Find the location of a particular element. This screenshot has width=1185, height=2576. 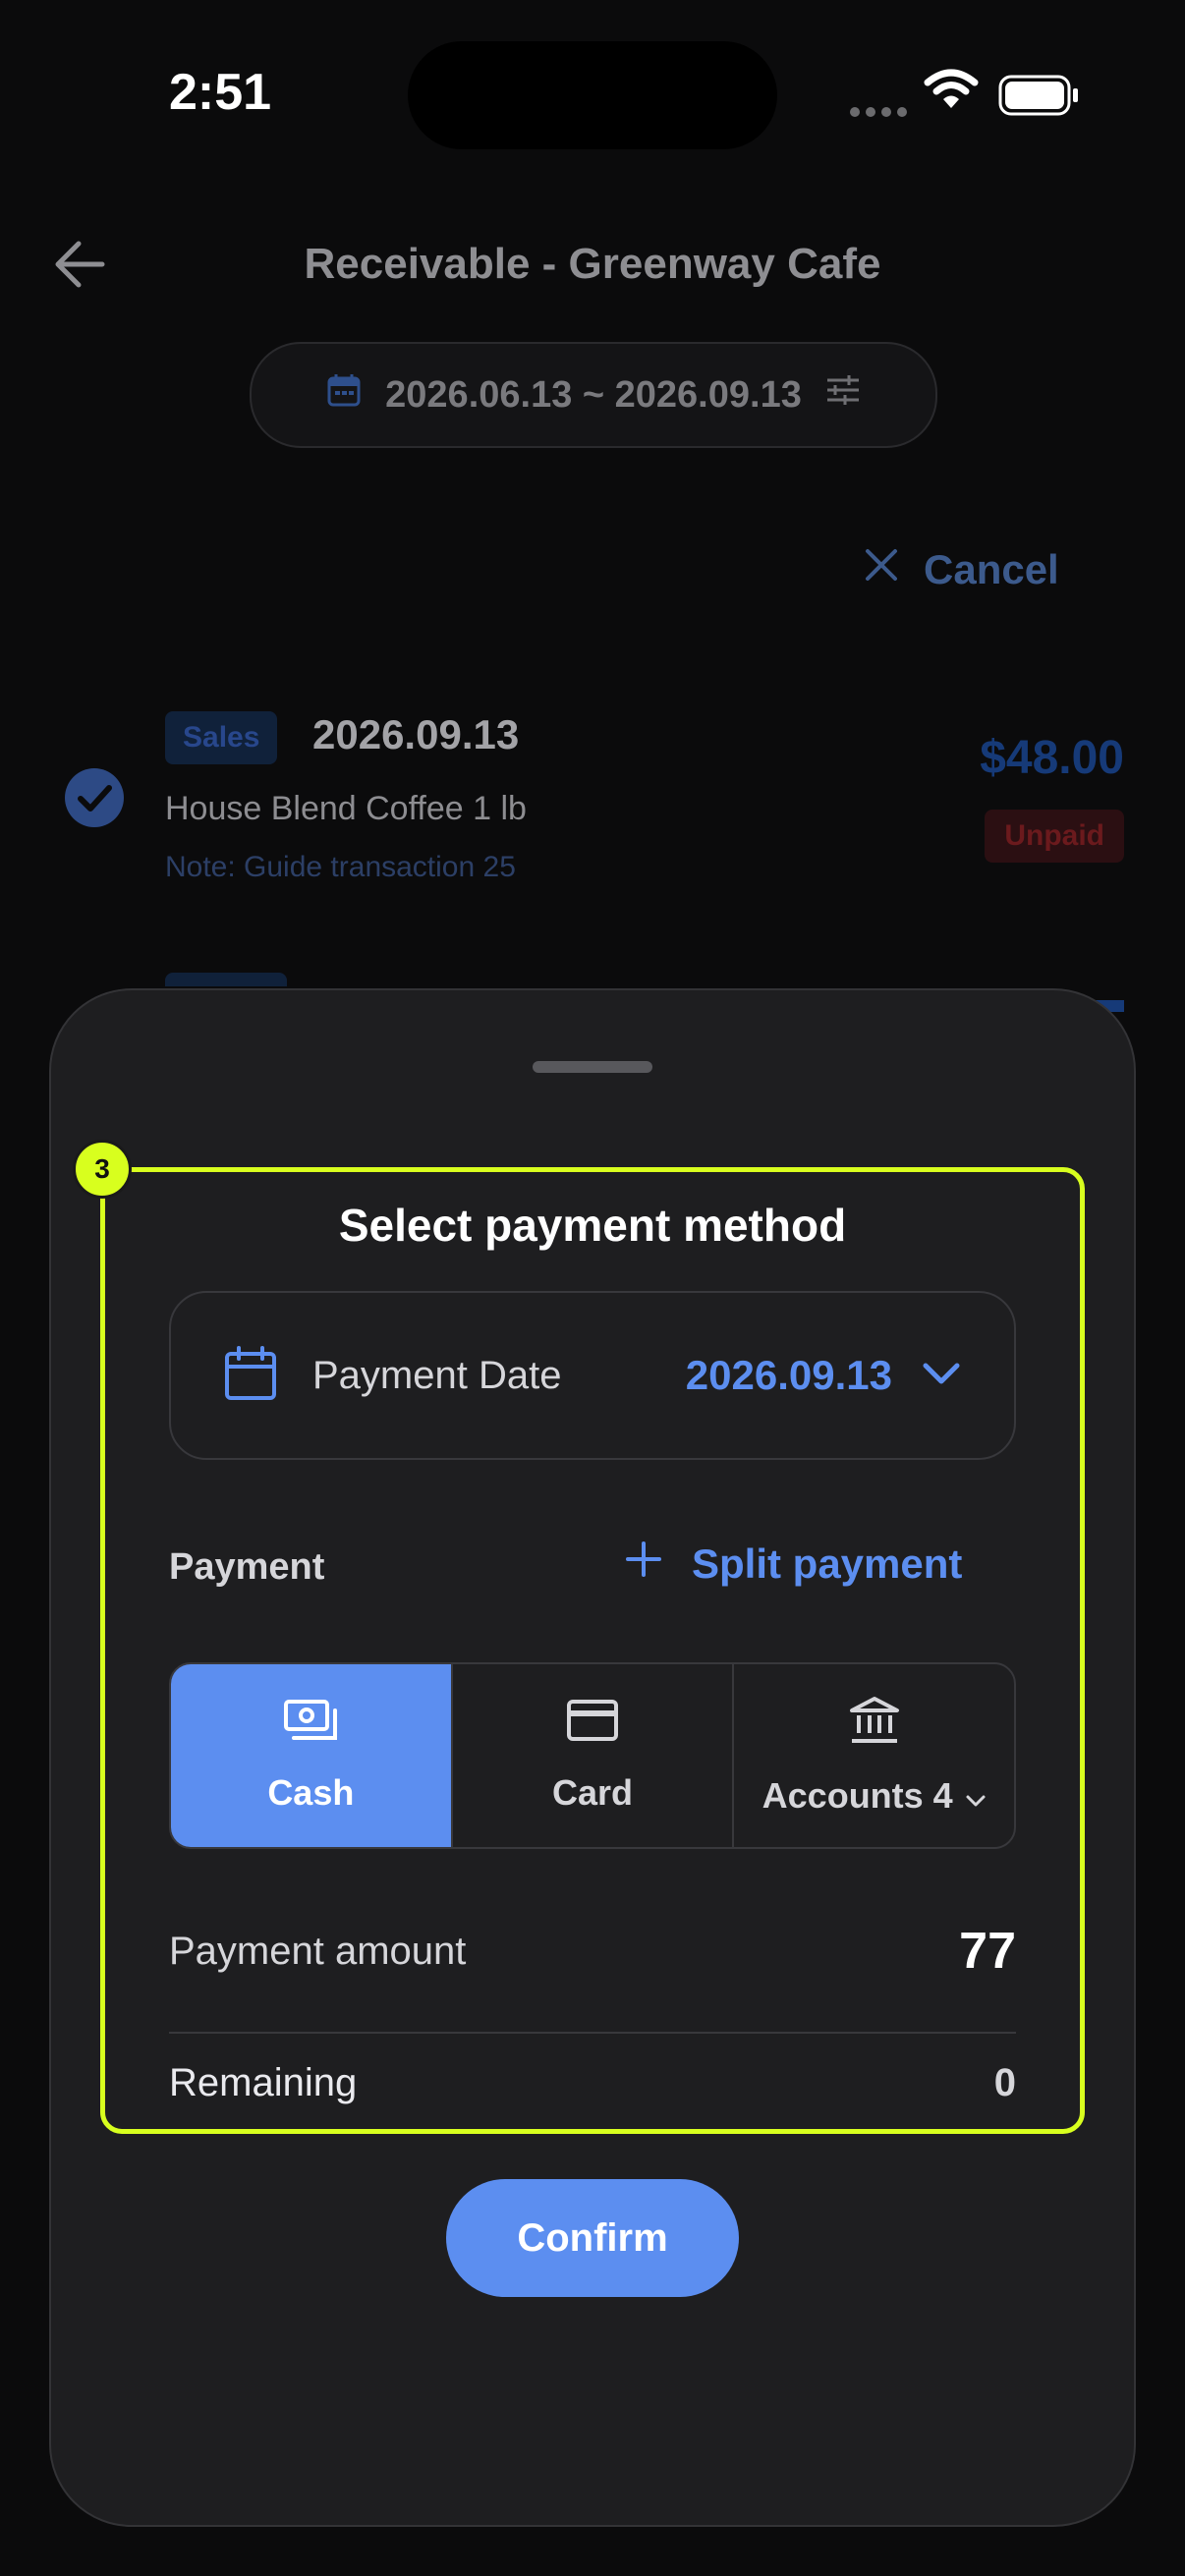

page-title: Receivable - Greenway Cafe is located at coordinates (592, 264).